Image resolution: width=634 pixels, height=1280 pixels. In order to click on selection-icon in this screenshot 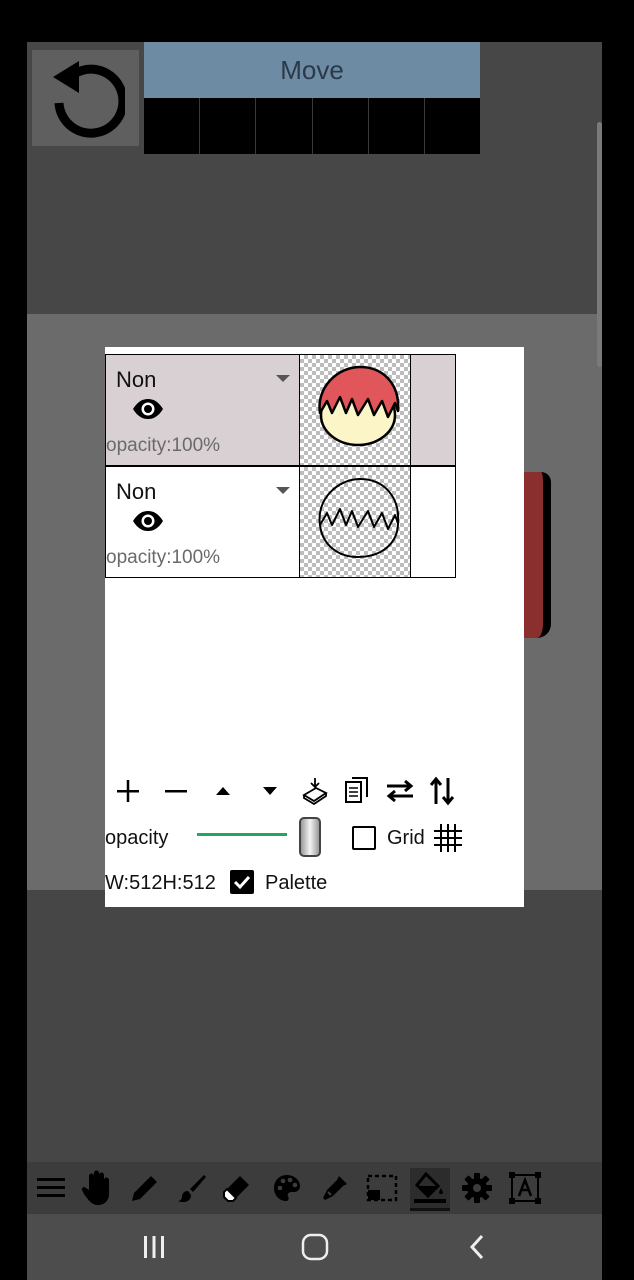, I will do `click(382, 1188)`.